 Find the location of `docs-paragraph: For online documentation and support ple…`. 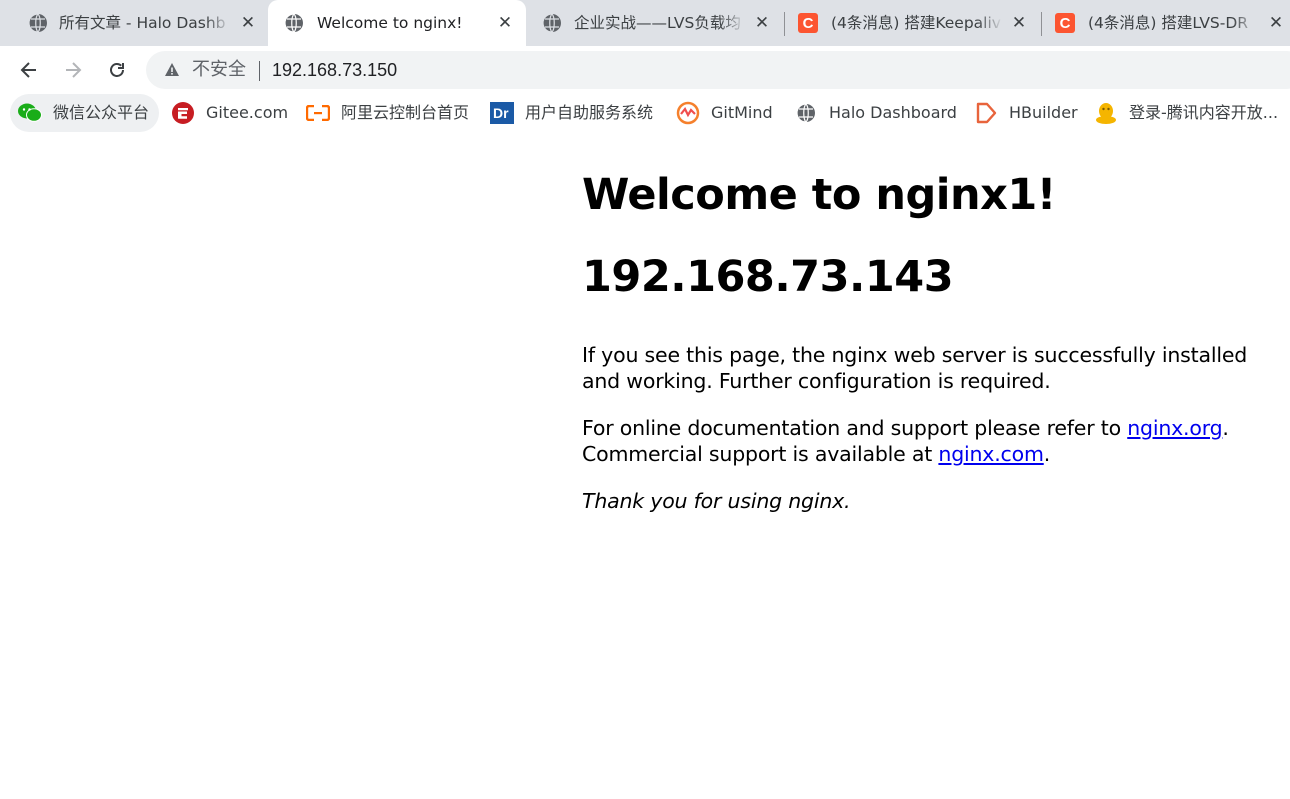

docs-paragraph: For online documentation and support ple… is located at coordinates (927, 441).